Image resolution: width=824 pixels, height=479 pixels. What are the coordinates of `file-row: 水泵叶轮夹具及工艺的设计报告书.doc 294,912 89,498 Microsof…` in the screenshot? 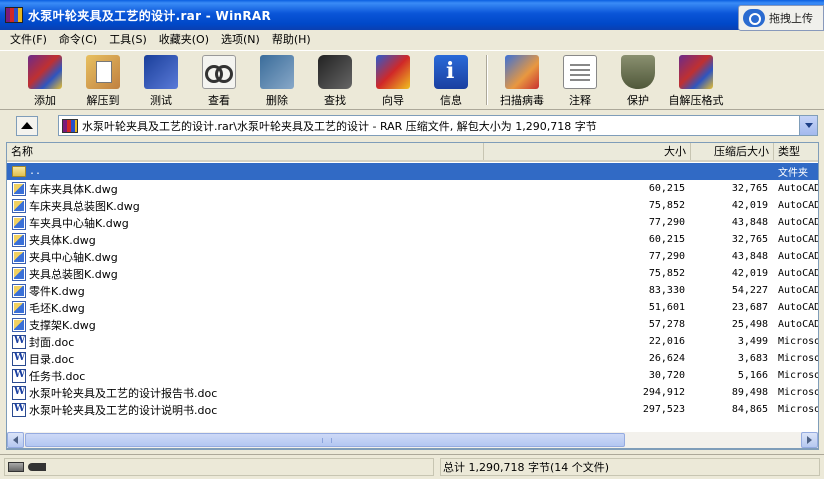 It's located at (412, 392).